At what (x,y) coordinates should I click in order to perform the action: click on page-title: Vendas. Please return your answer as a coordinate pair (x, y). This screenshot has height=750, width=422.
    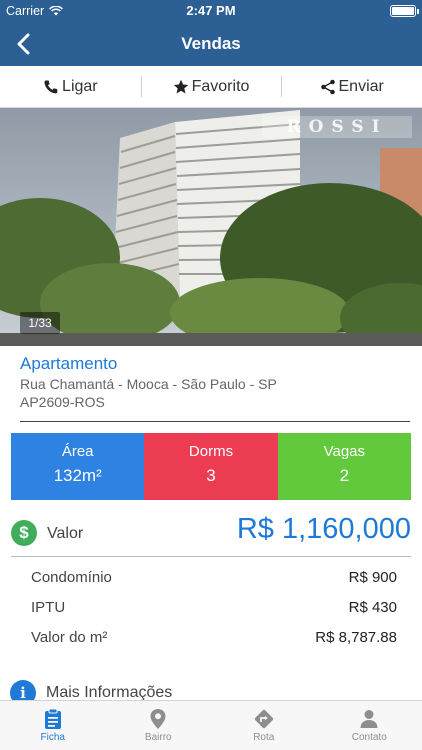
    Looking at the image, I should click on (211, 43).